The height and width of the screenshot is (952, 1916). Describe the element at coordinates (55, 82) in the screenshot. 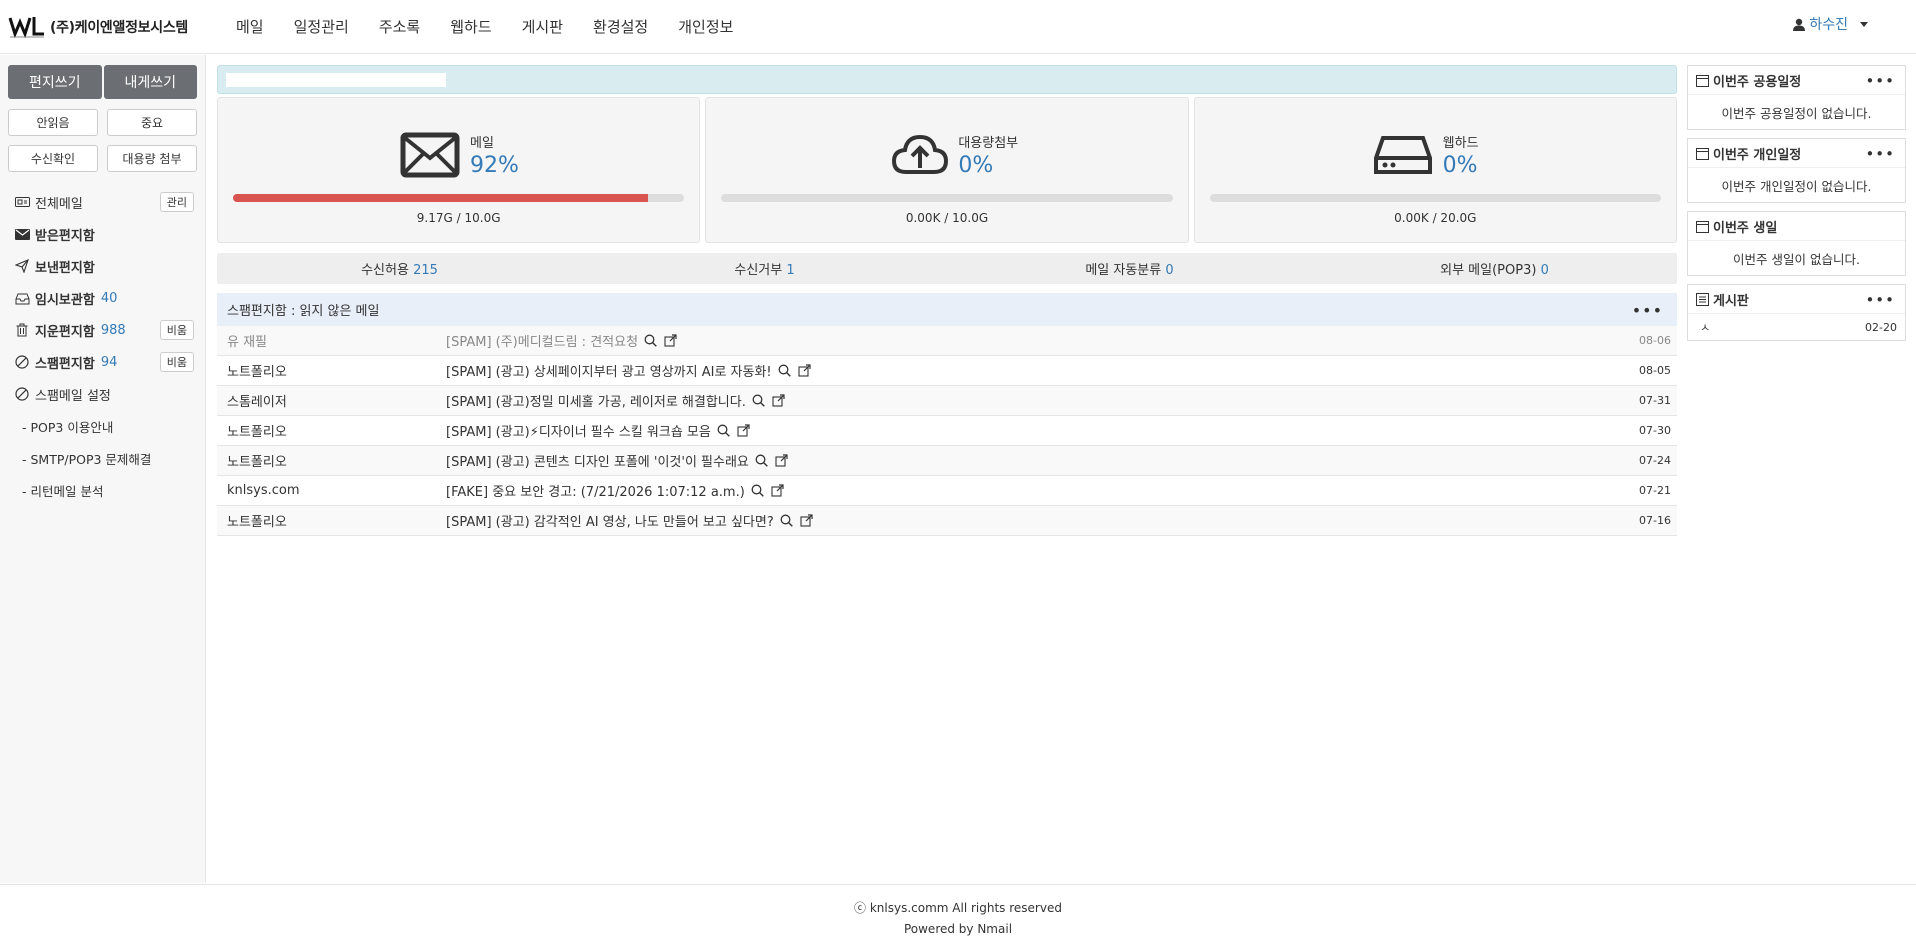

I see `compose-button: 편지쓰기` at that location.